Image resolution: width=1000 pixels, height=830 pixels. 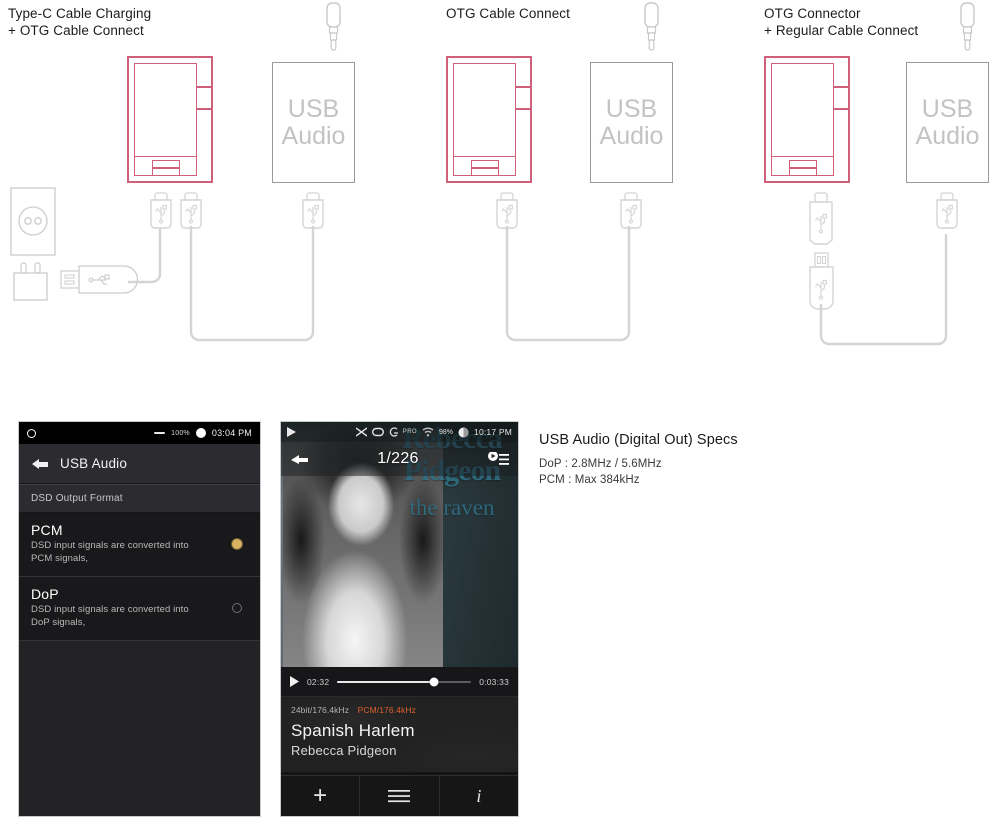 I want to click on info-icon: i, so click(x=479, y=795).